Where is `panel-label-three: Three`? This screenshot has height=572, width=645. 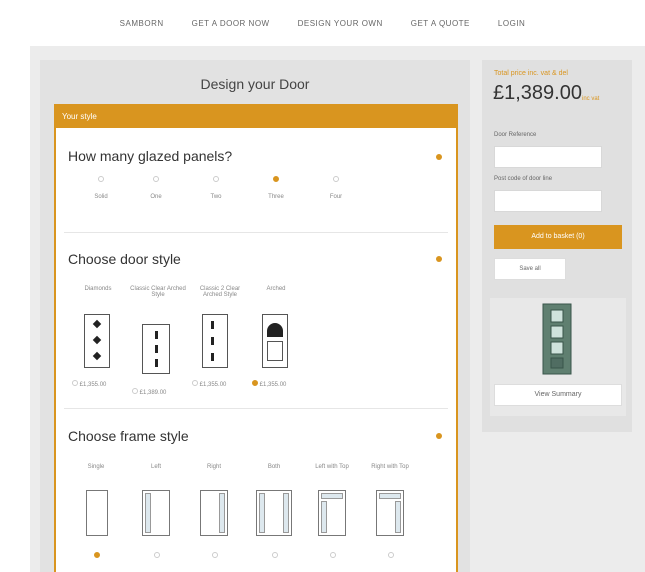
panel-label-three: Three is located at coordinates (276, 197).